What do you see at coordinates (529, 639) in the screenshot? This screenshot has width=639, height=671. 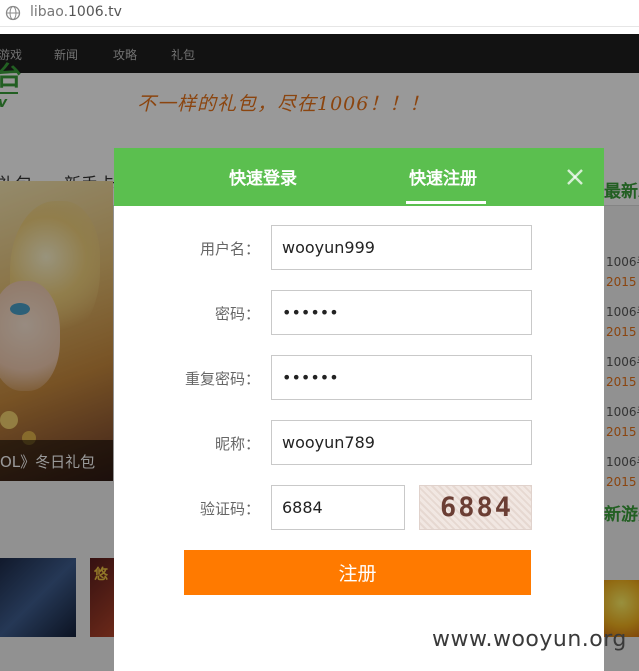 I see `watermark: www.wooyun.org` at bounding box center [529, 639].